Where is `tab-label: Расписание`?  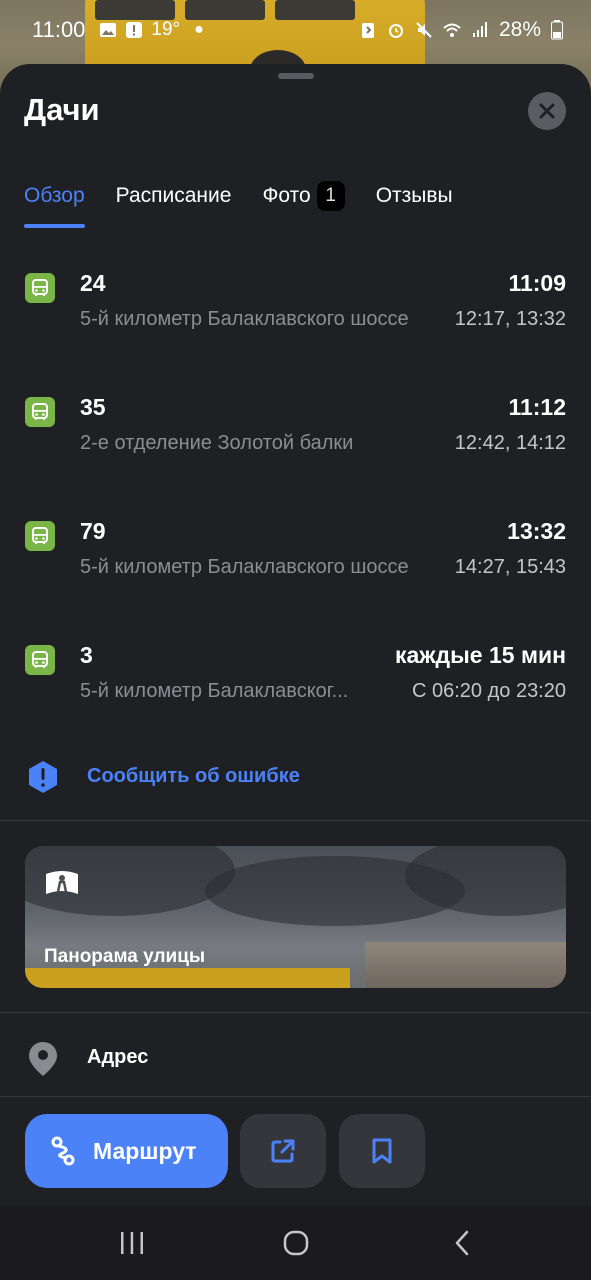
tab-label: Расписание is located at coordinates (173, 195).